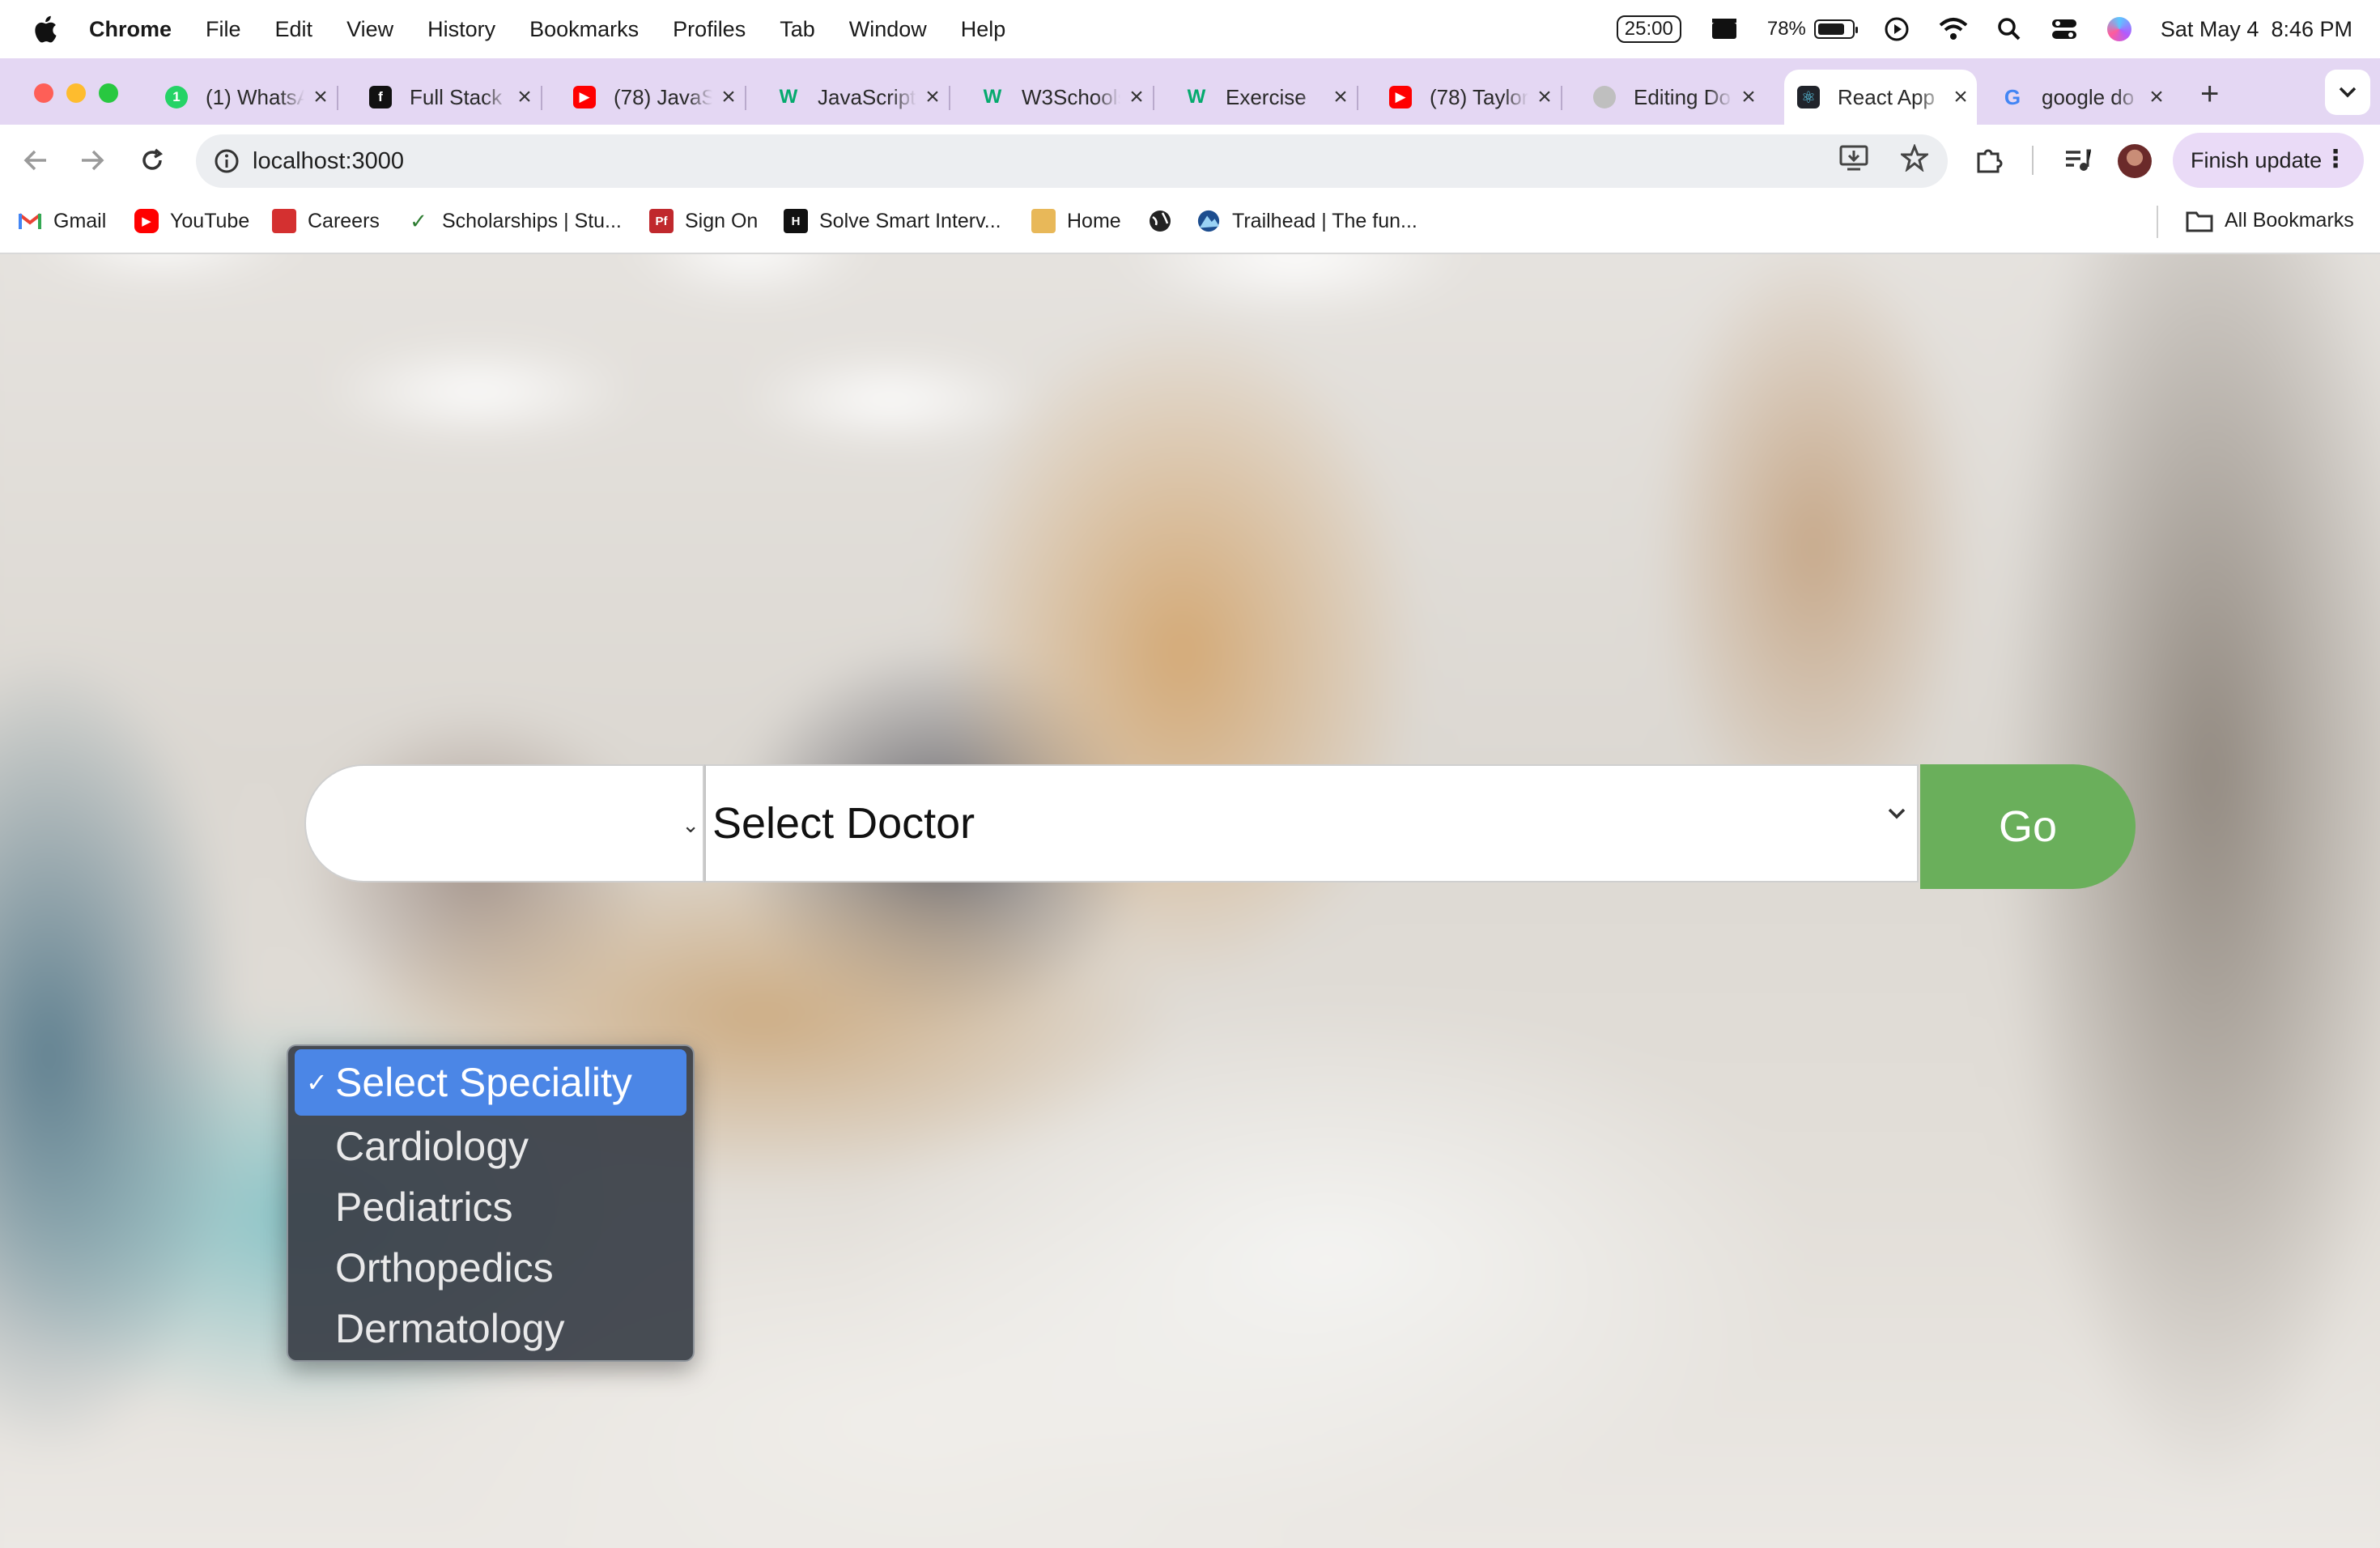  Describe the element at coordinates (2028, 827) in the screenshot. I see `go-button: Go` at that location.